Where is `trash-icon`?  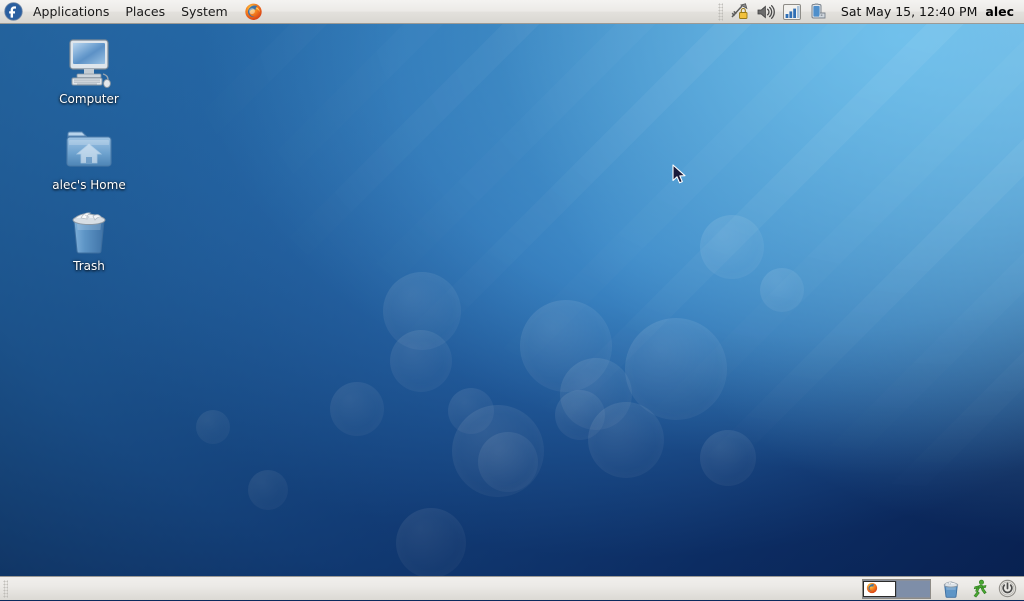
trash-icon is located at coordinates (89, 229).